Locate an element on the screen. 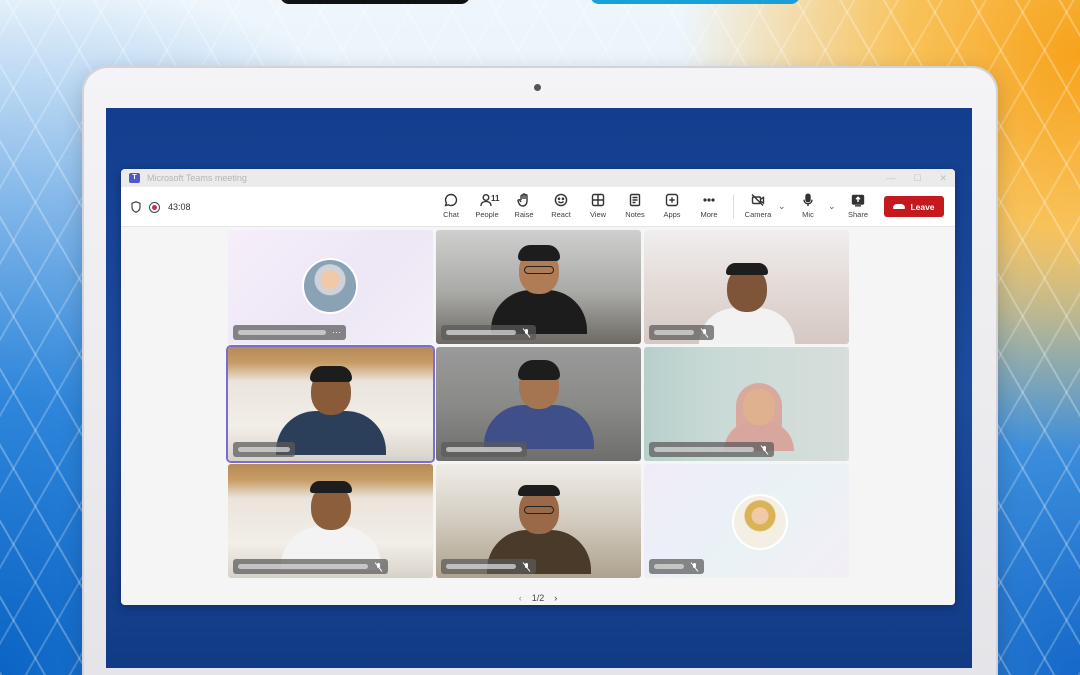 The width and height of the screenshot is (1080, 675). close-icon: ✕ is located at coordinates (943, 178).